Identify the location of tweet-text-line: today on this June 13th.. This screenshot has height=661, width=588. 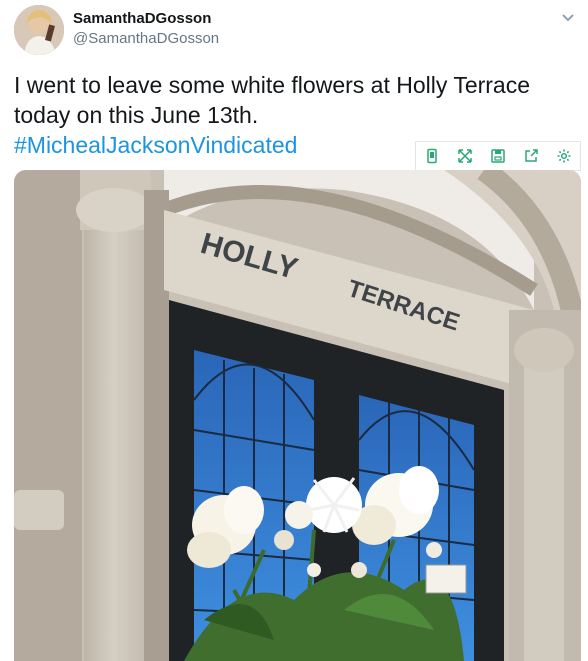
(136, 115).